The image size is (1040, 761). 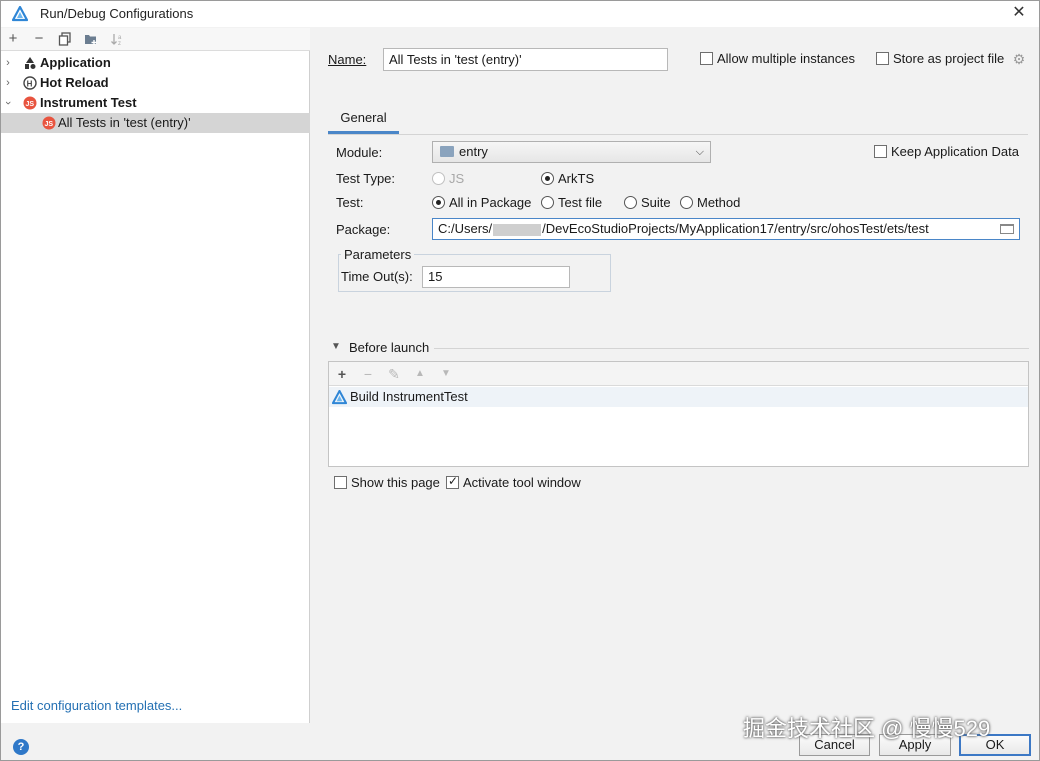 What do you see at coordinates (339, 397) in the screenshot?
I see `harmony-build-icon` at bounding box center [339, 397].